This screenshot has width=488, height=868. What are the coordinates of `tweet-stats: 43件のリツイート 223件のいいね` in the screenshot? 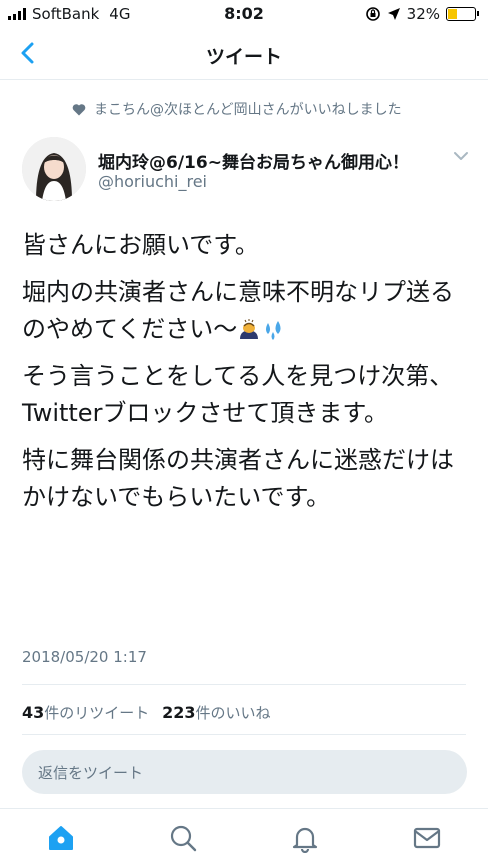 It's located at (146, 712).